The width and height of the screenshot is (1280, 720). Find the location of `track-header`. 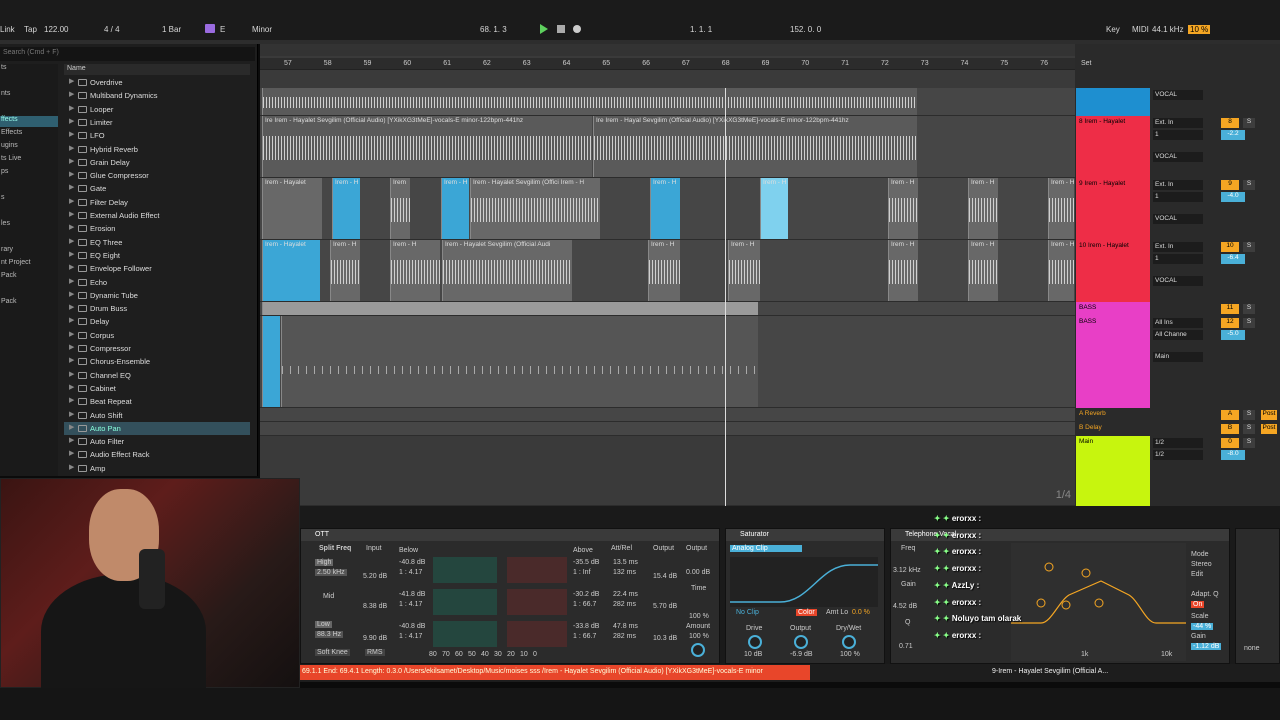

track-header is located at coordinates (1113, 102).